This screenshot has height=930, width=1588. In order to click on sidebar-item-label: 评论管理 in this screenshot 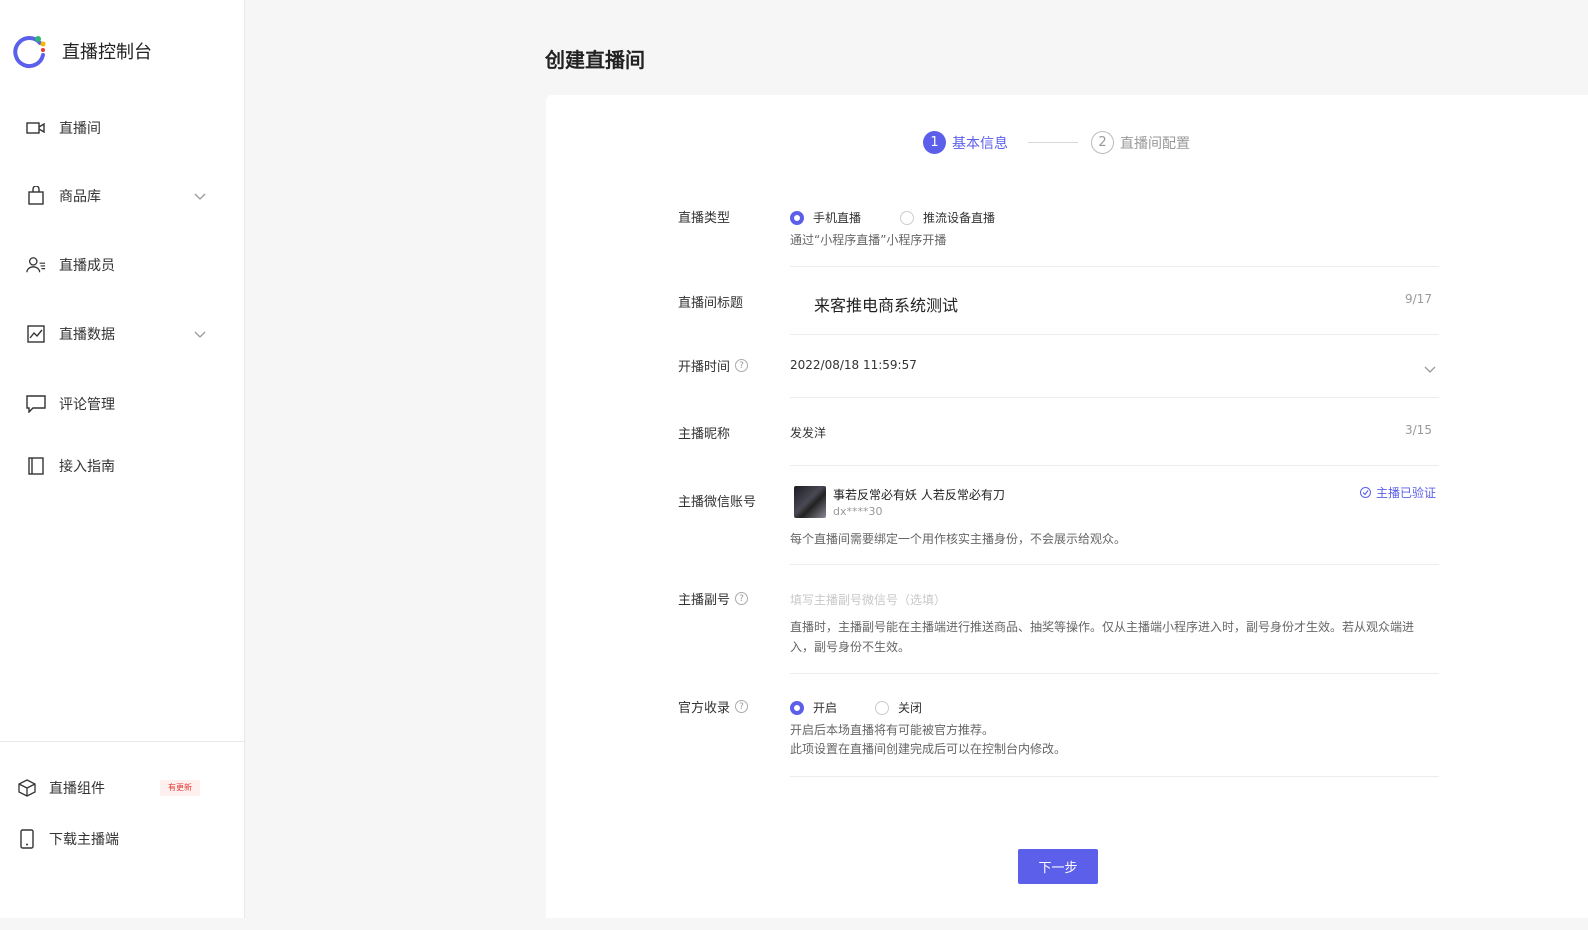, I will do `click(87, 405)`.